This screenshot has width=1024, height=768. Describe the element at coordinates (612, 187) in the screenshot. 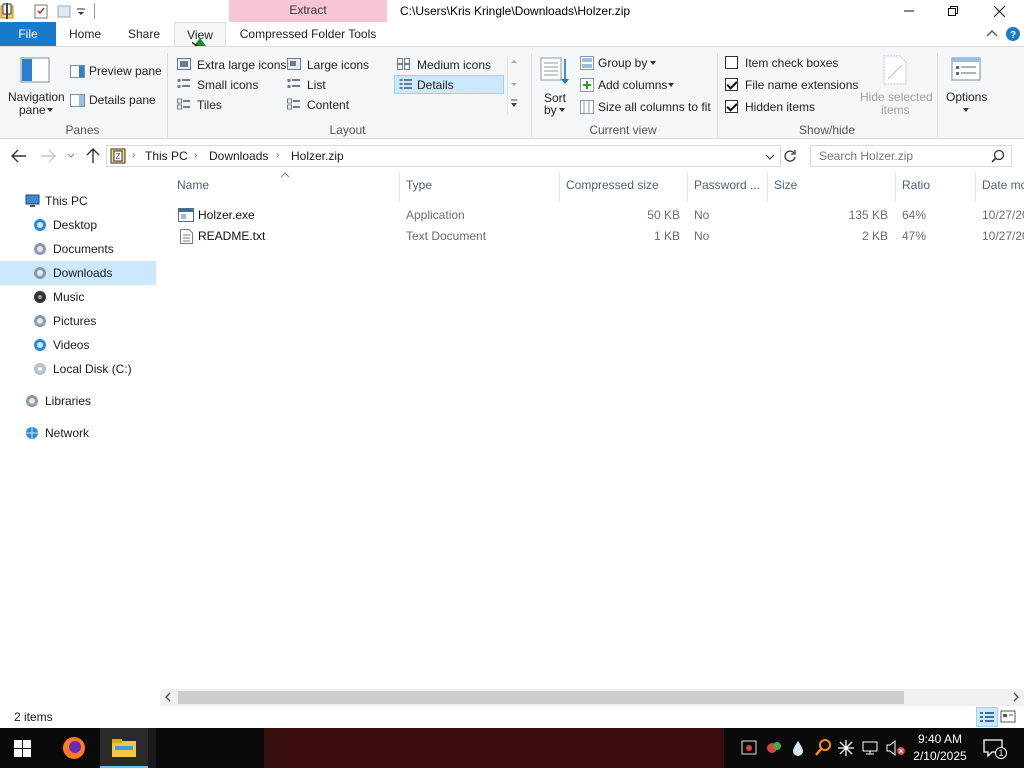

I see `column-header-compressed-size: Compressed size` at that location.